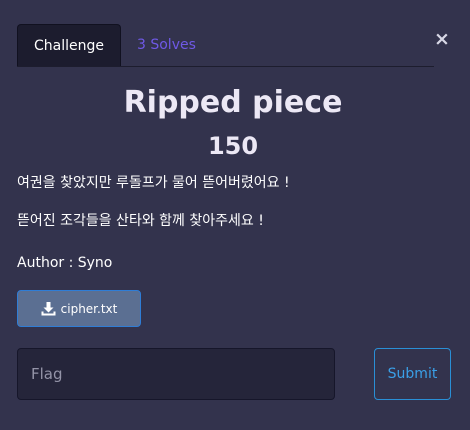  Describe the element at coordinates (412, 374) in the screenshot. I see `submit-button: Submit` at that location.